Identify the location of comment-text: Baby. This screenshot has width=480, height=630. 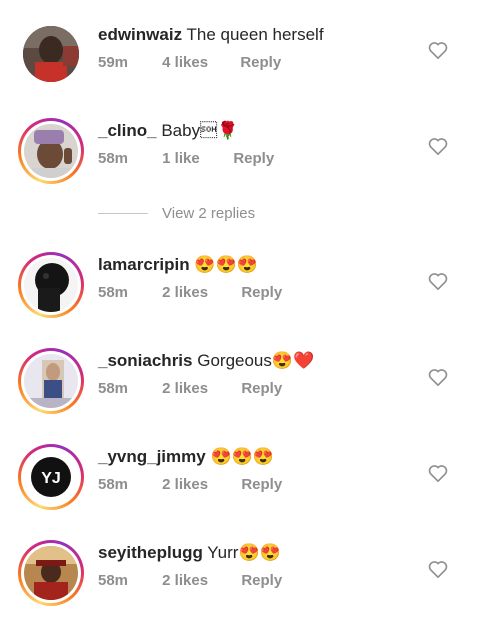
(189, 130).